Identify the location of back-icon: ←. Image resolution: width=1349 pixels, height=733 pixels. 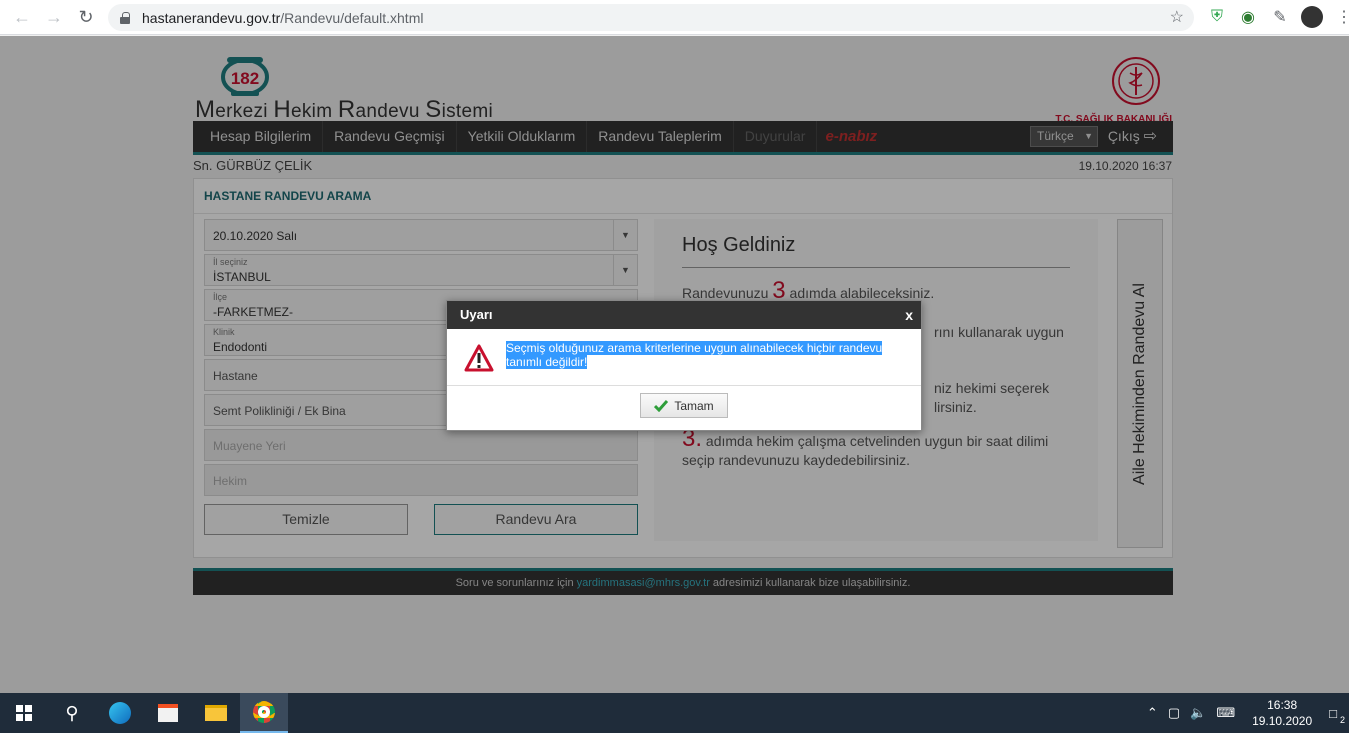
(22, 17).